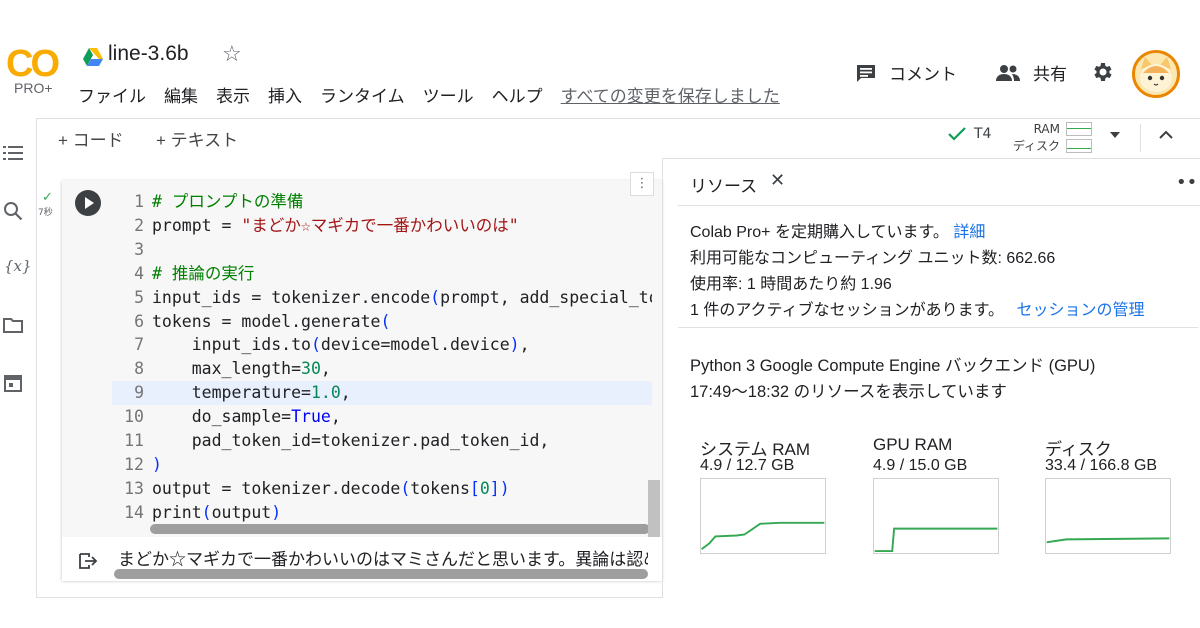 The width and height of the screenshot is (1200, 628). I want to click on close-icon: ✕, so click(777, 180).